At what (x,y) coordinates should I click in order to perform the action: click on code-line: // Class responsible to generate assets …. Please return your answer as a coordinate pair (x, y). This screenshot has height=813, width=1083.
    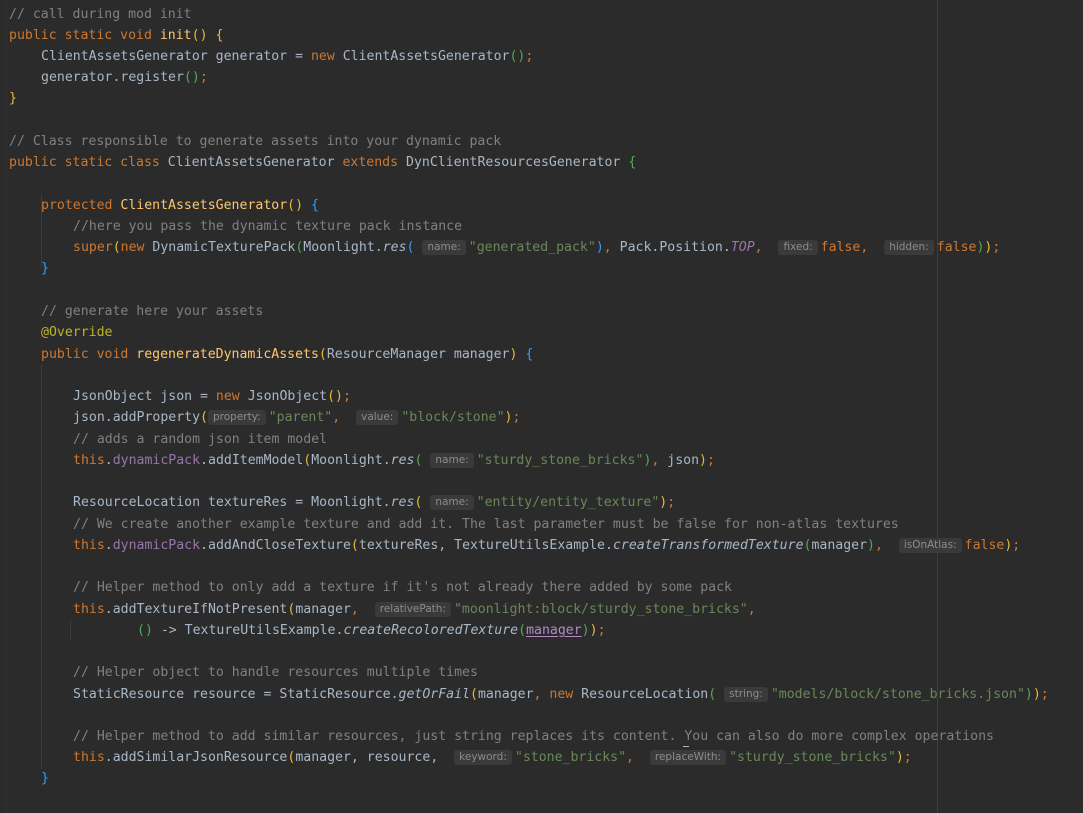
    Looking at the image, I should click on (255, 141).